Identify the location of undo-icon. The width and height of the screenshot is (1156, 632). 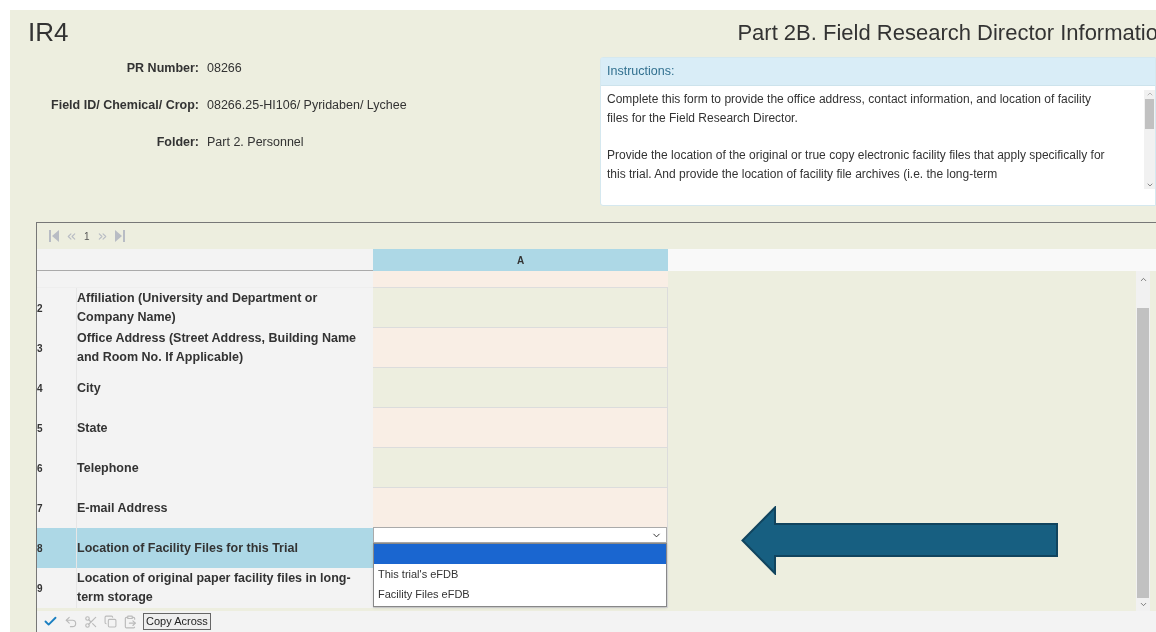
(71, 621).